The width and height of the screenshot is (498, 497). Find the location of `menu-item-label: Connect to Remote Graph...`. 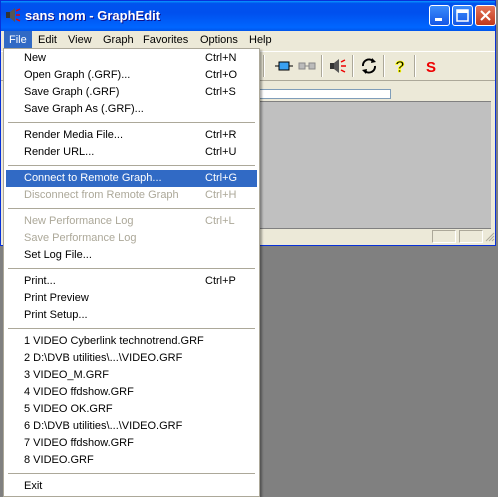

menu-item-label: Connect to Remote Graph... is located at coordinates (93, 178).